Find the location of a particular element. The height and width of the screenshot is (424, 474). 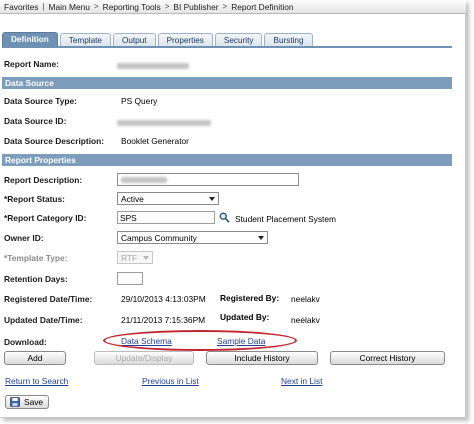

breadcrumb-report-definition: Report Definition is located at coordinates (262, 6).